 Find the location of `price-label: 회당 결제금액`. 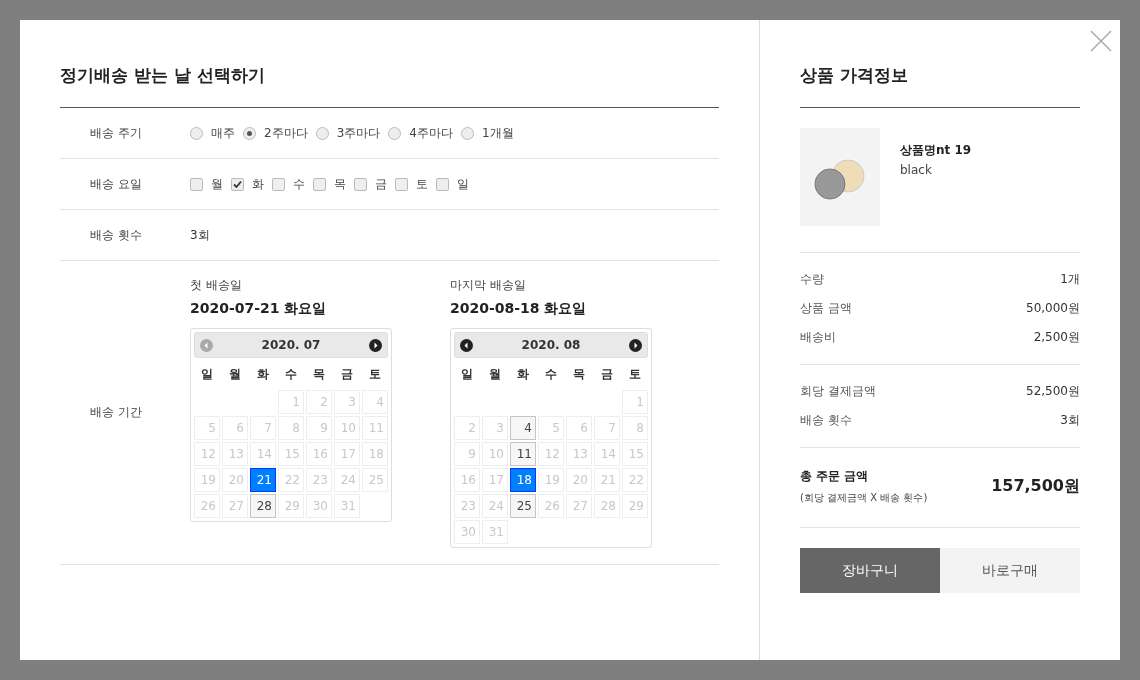

price-label: 회당 결제금액 is located at coordinates (838, 391).